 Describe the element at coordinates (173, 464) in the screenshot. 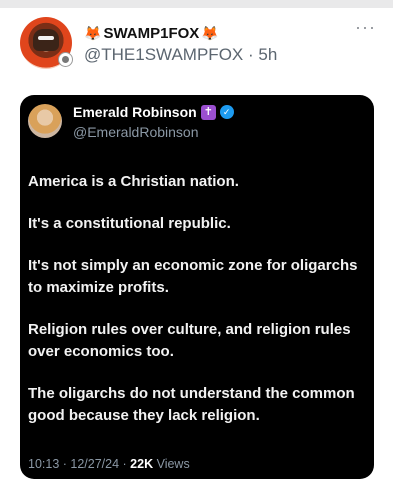

I see `views-label: Views` at that location.